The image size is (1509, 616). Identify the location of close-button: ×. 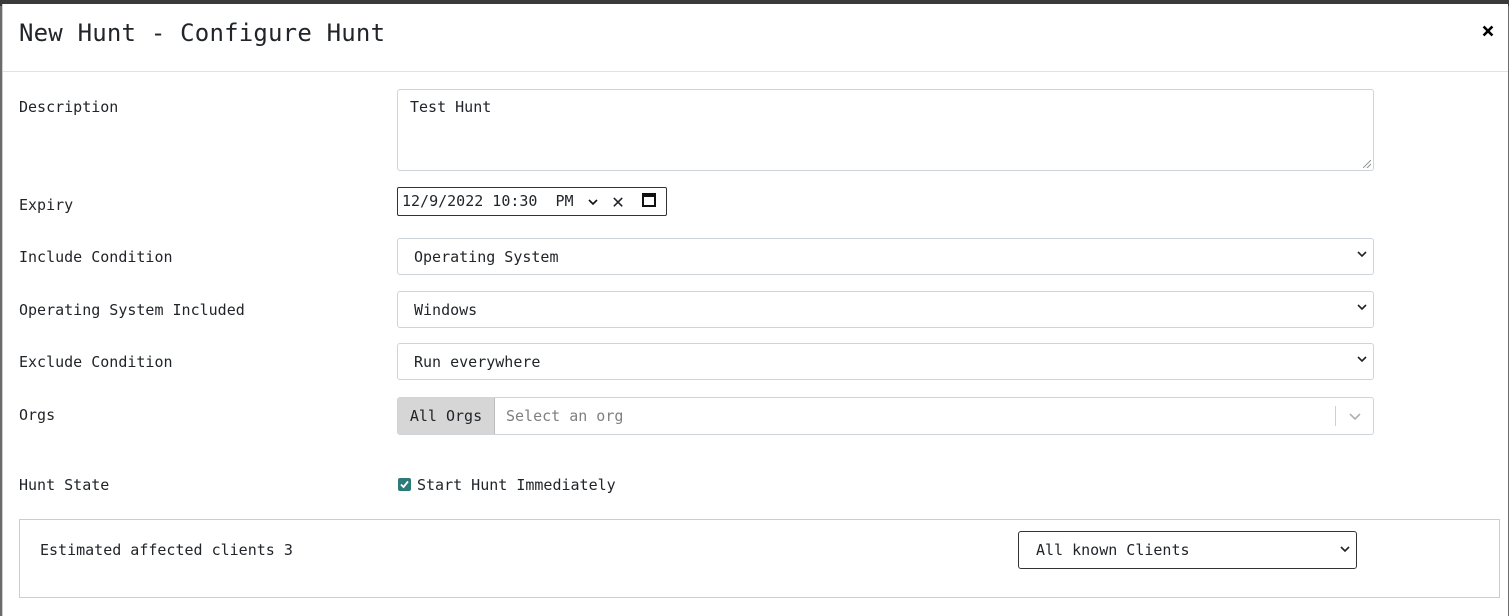
(1488, 32).